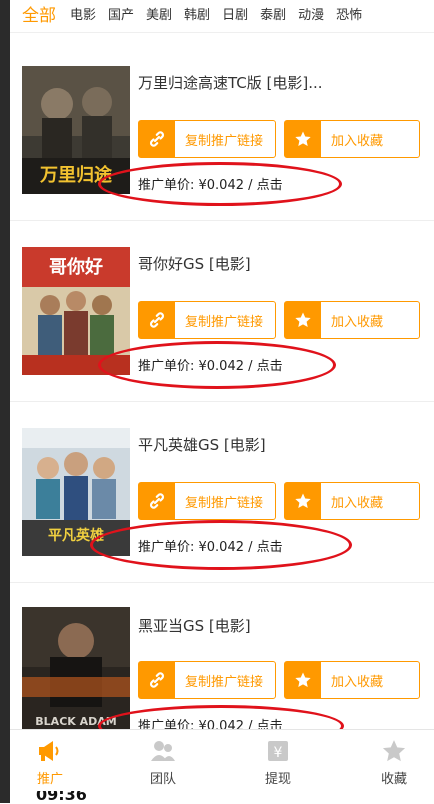 The width and height of the screenshot is (434, 804). I want to click on movie-poster: 哥你好, so click(76, 311).